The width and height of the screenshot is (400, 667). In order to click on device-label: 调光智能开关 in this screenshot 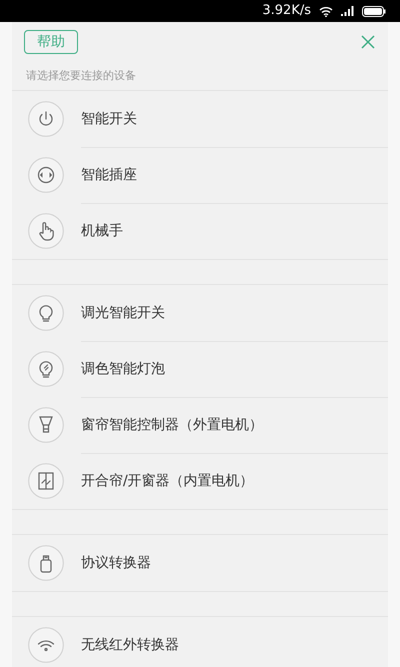, I will do `click(123, 313)`.